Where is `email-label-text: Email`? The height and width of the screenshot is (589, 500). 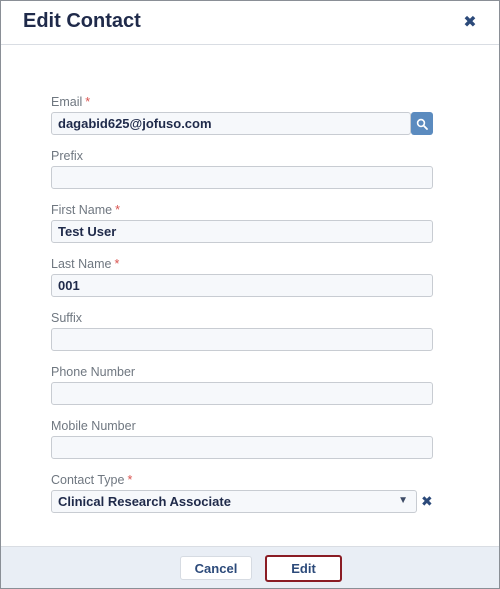 email-label-text: Email is located at coordinates (67, 102).